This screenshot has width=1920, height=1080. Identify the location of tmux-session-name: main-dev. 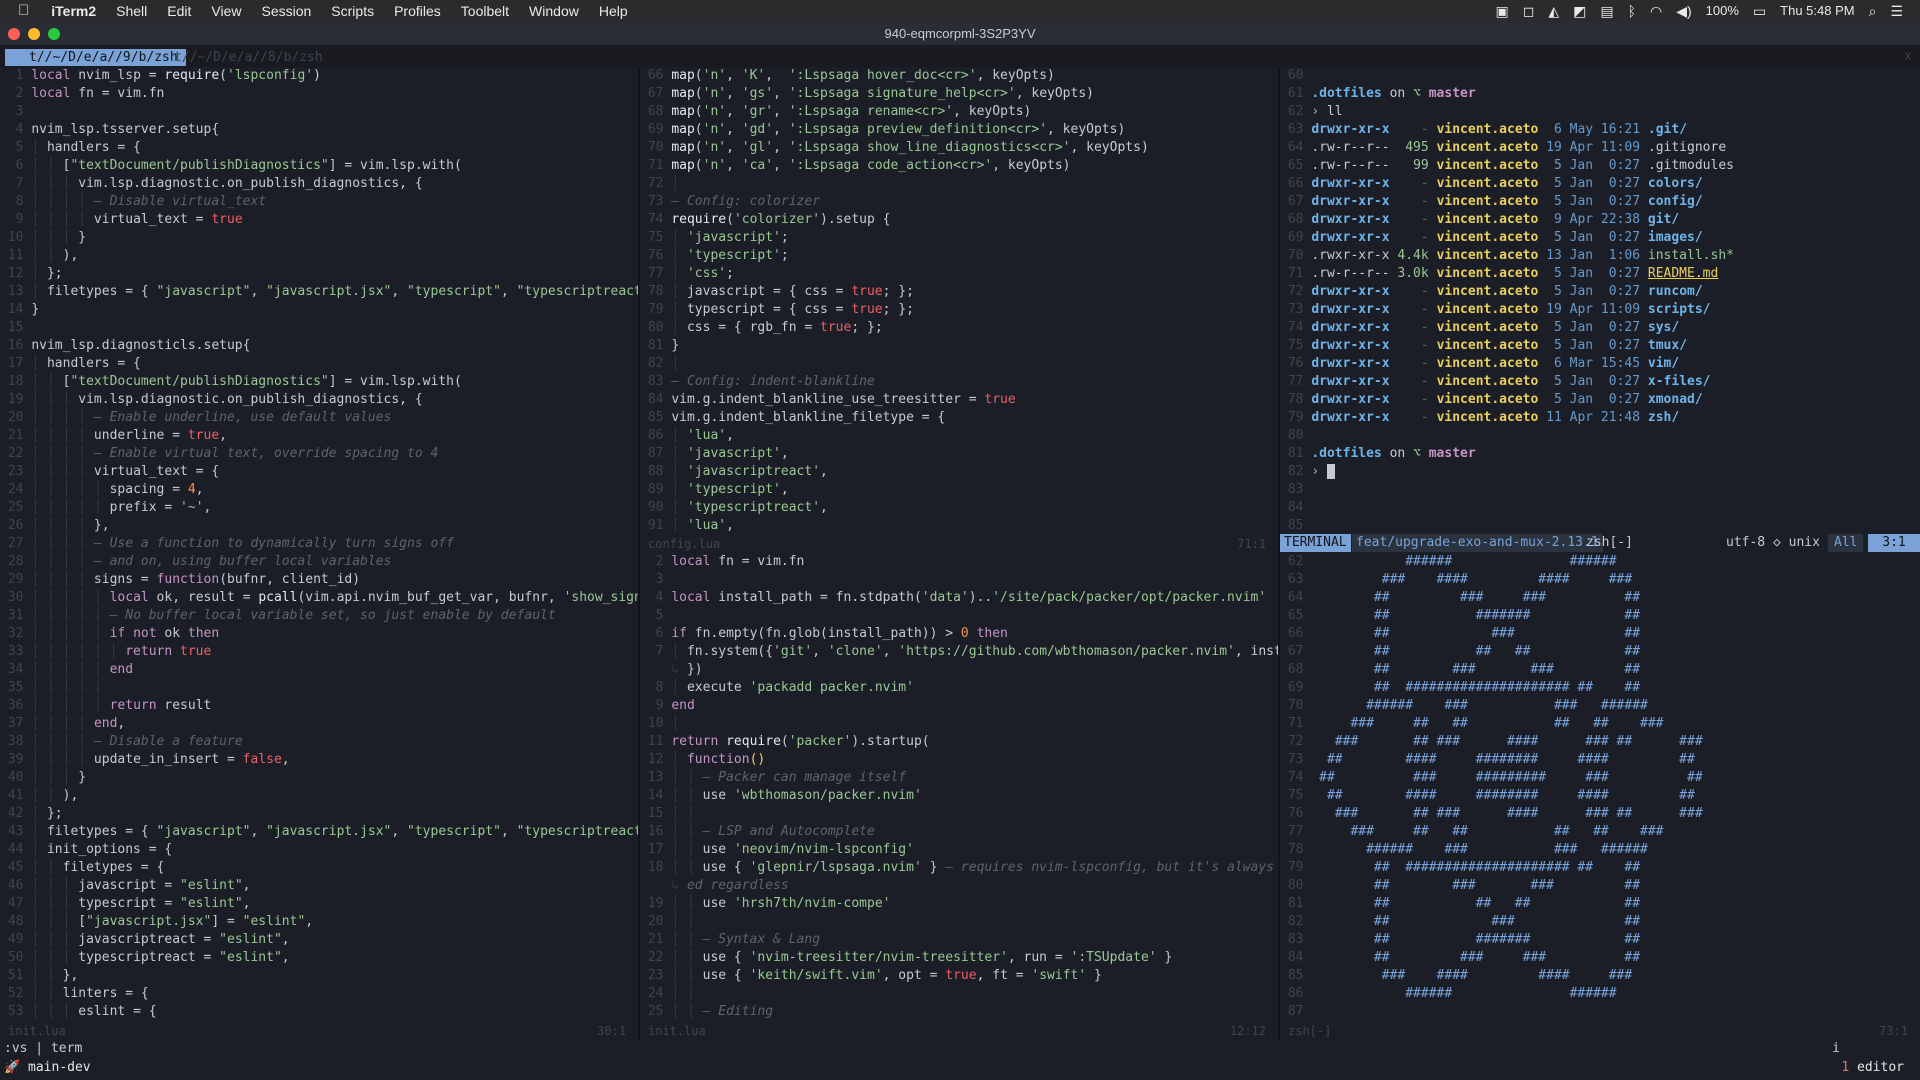
(59, 1067).